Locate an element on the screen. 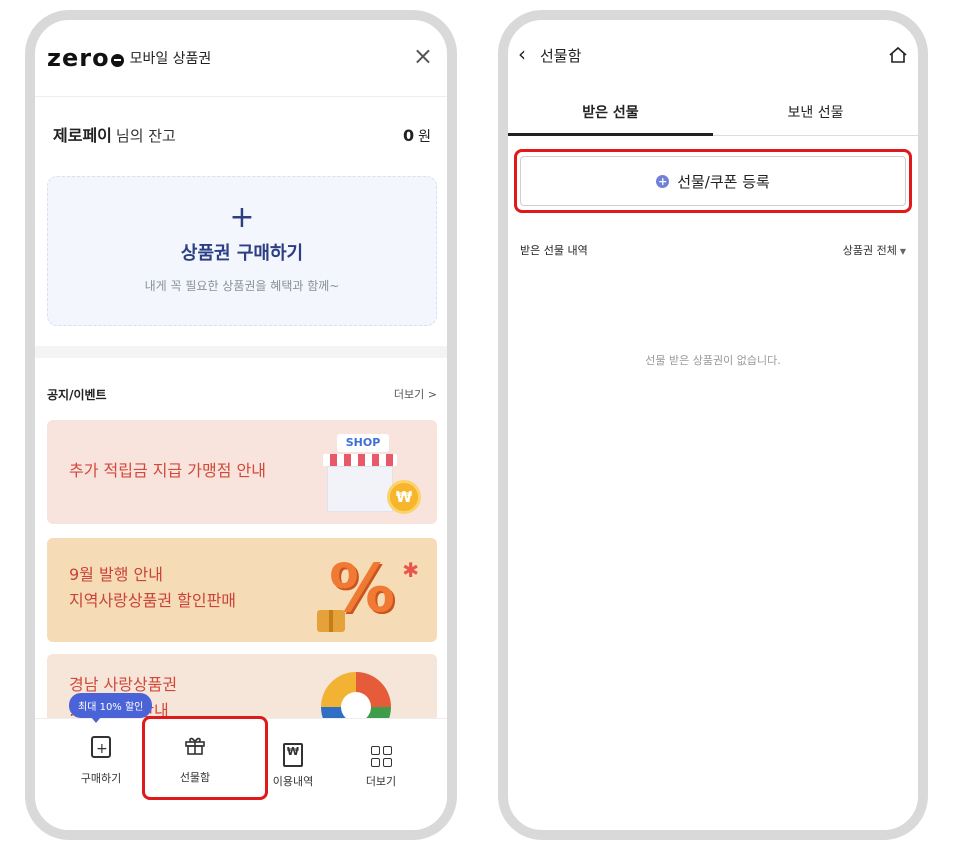 The image size is (953, 851). zero-logo: zero is located at coordinates (85, 58).